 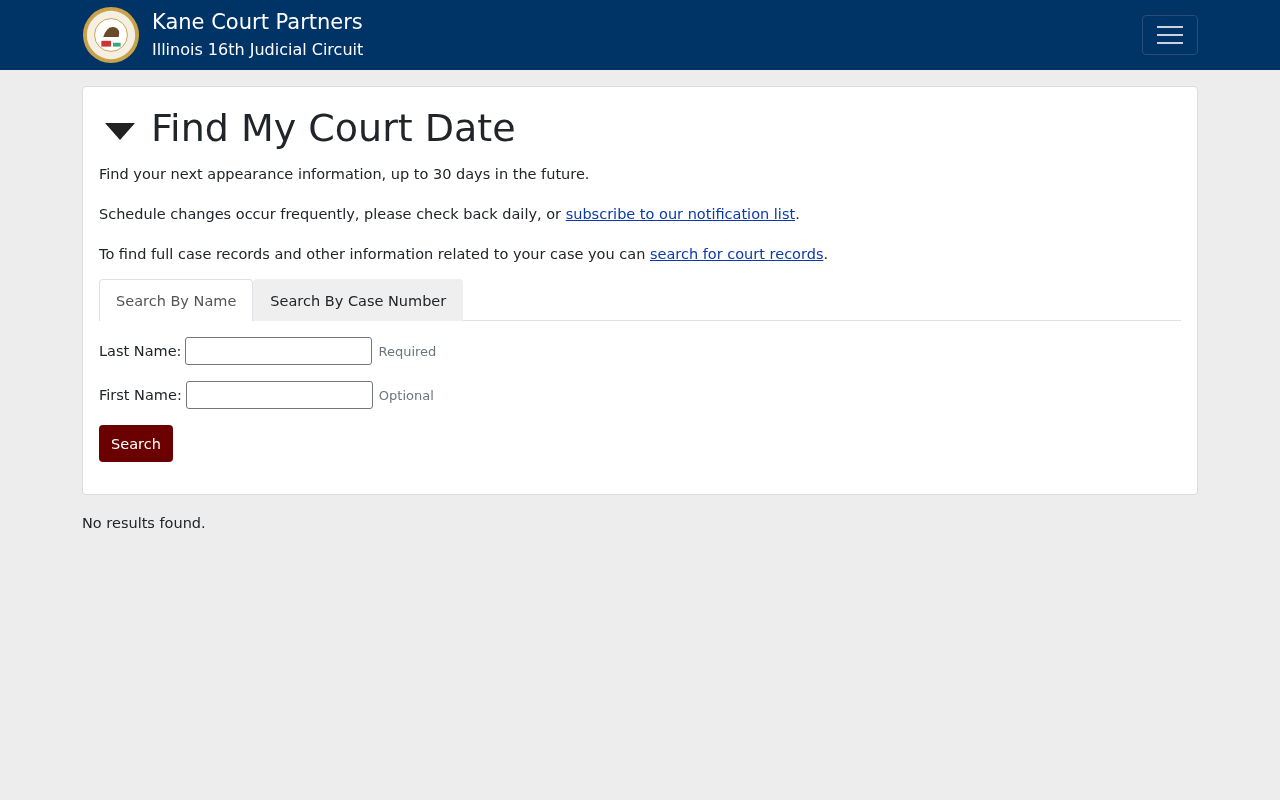 What do you see at coordinates (140, 351) in the screenshot?
I see `field-label: Last Name:` at bounding box center [140, 351].